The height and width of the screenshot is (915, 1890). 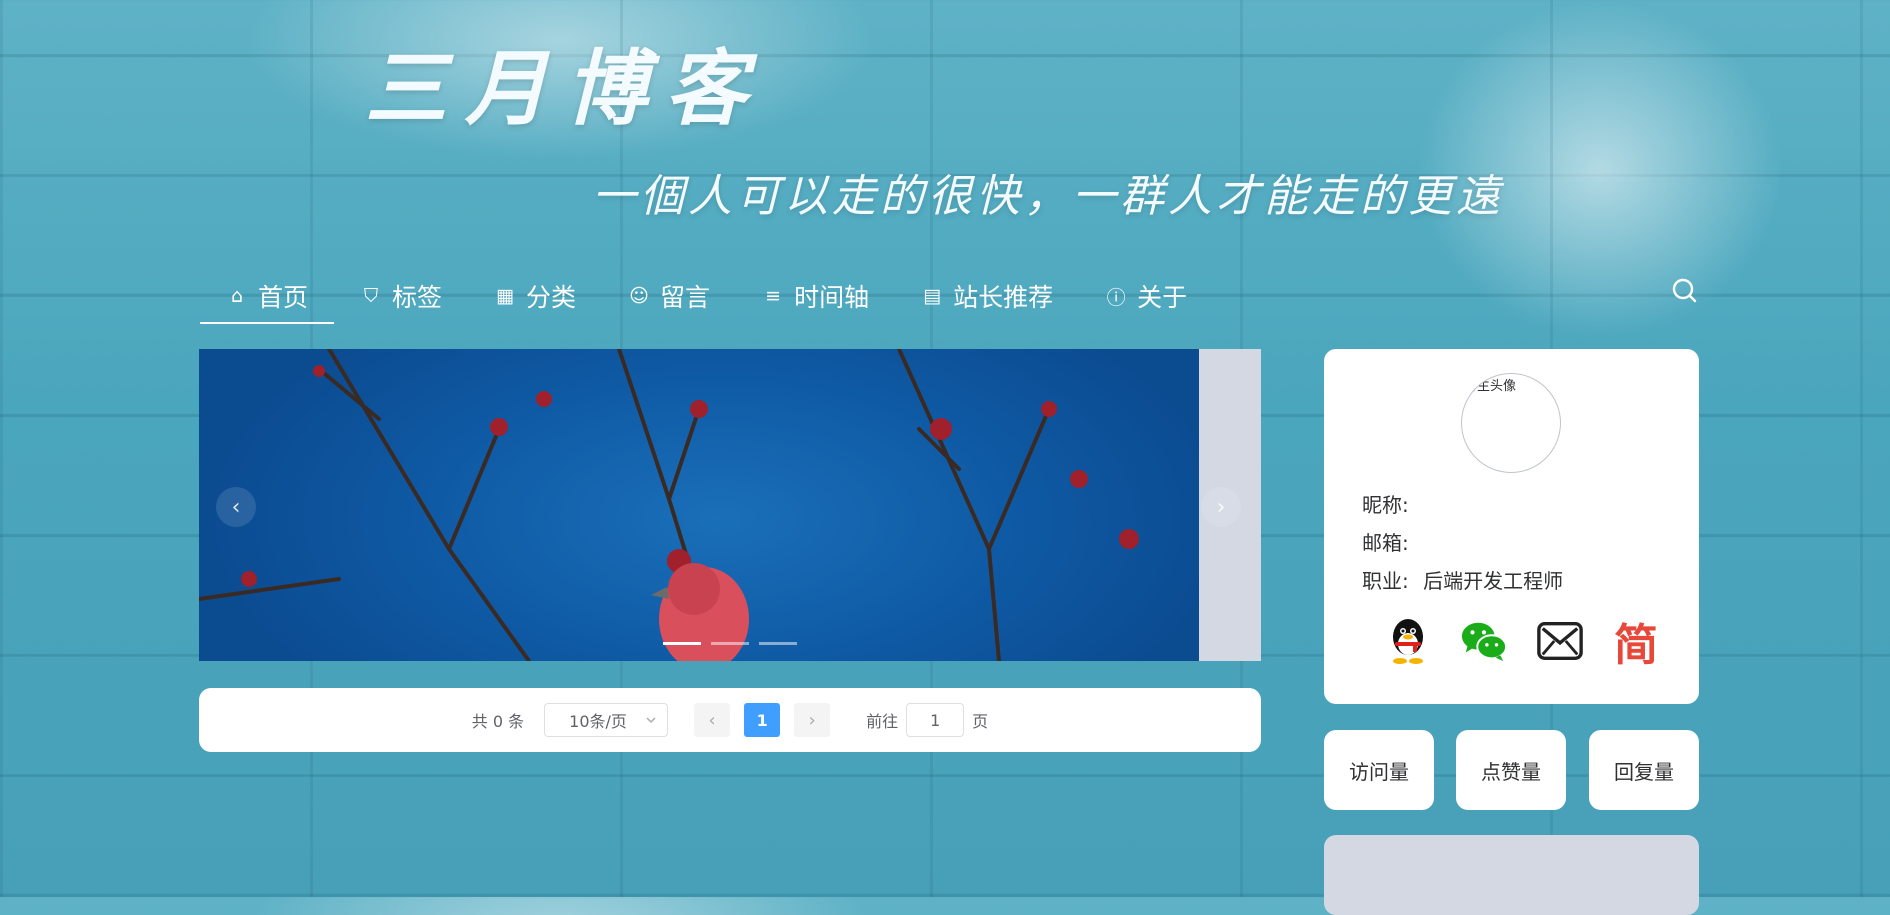 I want to click on search-icon, so click(x=1684, y=290).